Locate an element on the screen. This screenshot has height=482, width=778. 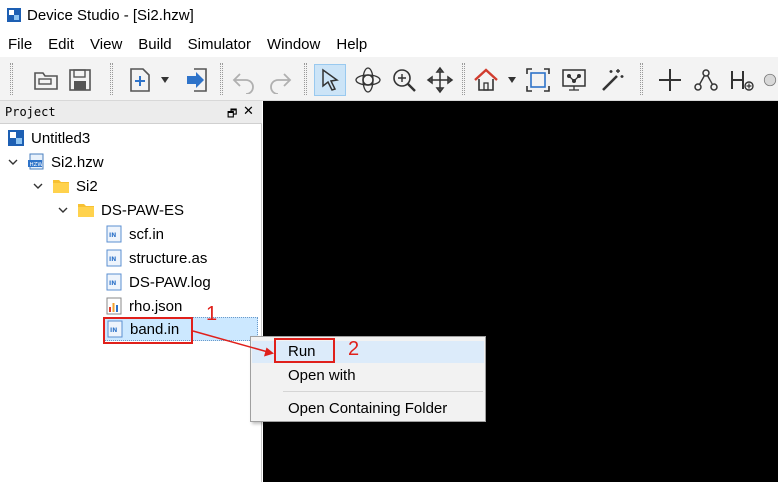
add-atom-button is located at coordinates (670, 80).